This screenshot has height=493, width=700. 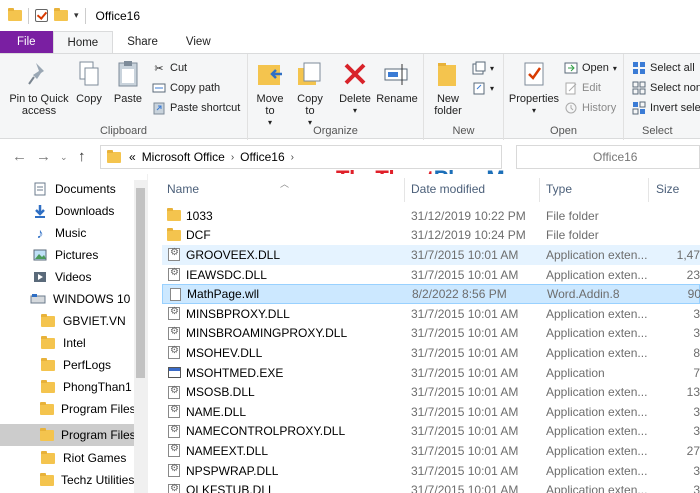 I want to click on table-row: DCF 31/12/2019 10:24 PM File folder, so click(x=431, y=236).